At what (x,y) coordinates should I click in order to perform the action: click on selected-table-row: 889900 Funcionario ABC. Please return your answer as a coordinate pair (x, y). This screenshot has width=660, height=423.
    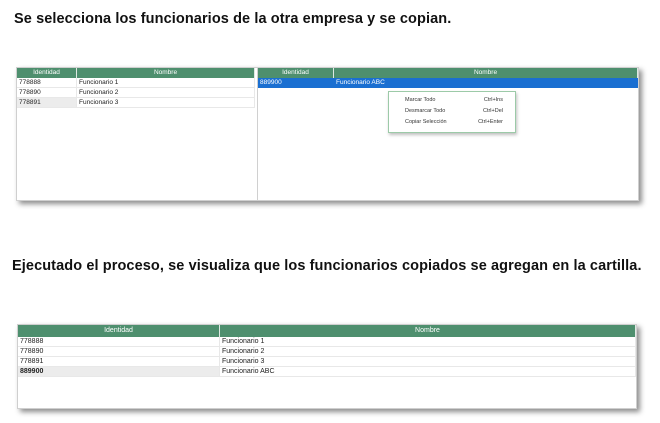
    Looking at the image, I should click on (448, 83).